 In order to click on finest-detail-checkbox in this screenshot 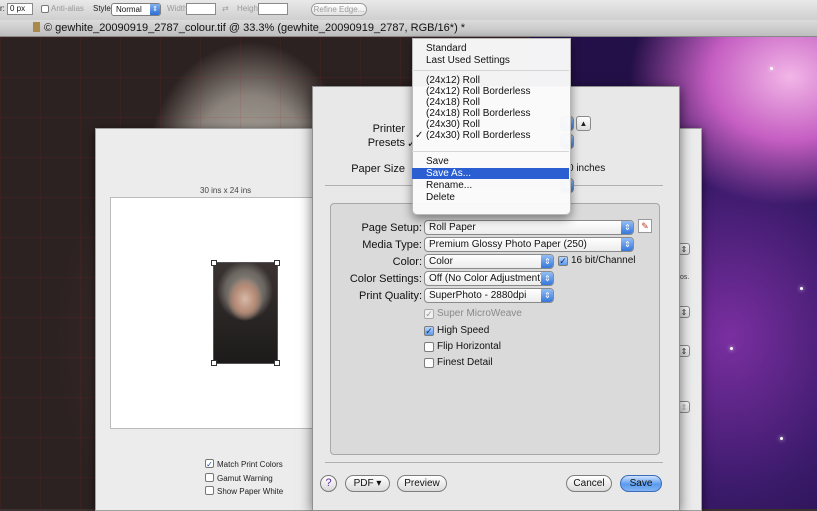, I will do `click(429, 363)`.